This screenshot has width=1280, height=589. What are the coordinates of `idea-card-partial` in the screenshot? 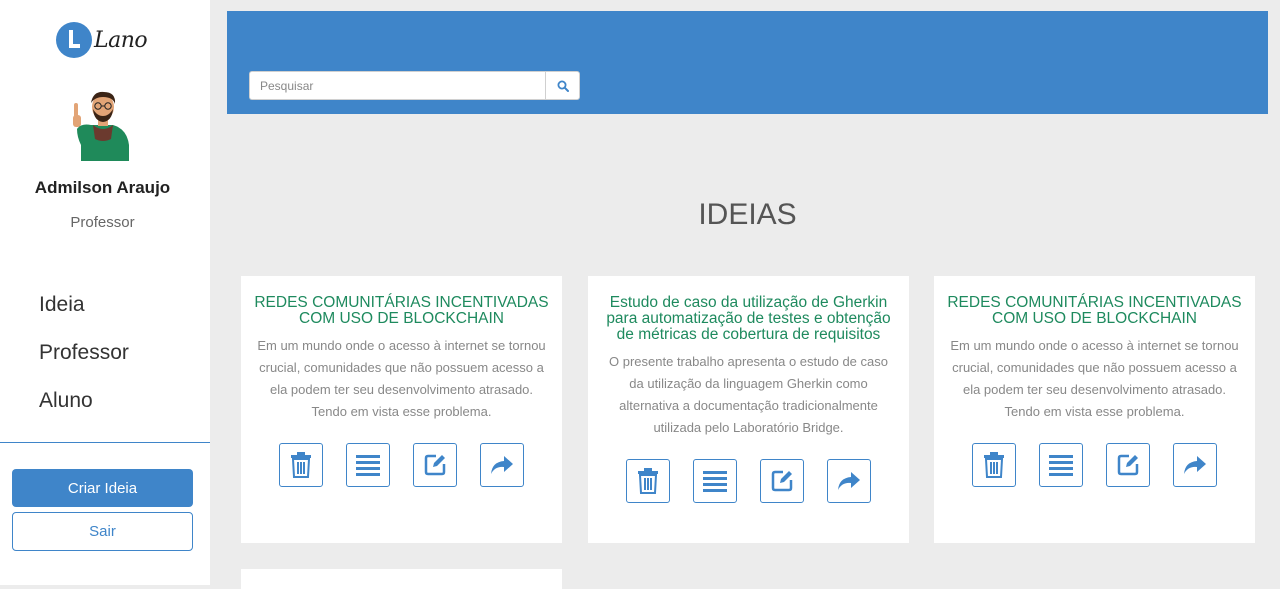 It's located at (401, 579).